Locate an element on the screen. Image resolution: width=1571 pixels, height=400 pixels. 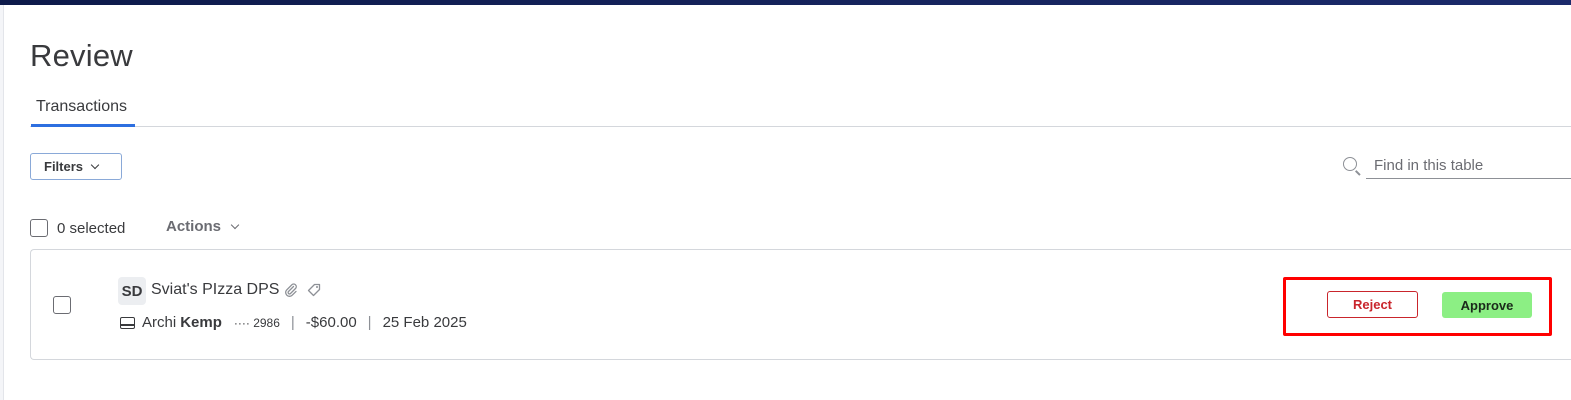
search-box is located at coordinates (1455, 166).